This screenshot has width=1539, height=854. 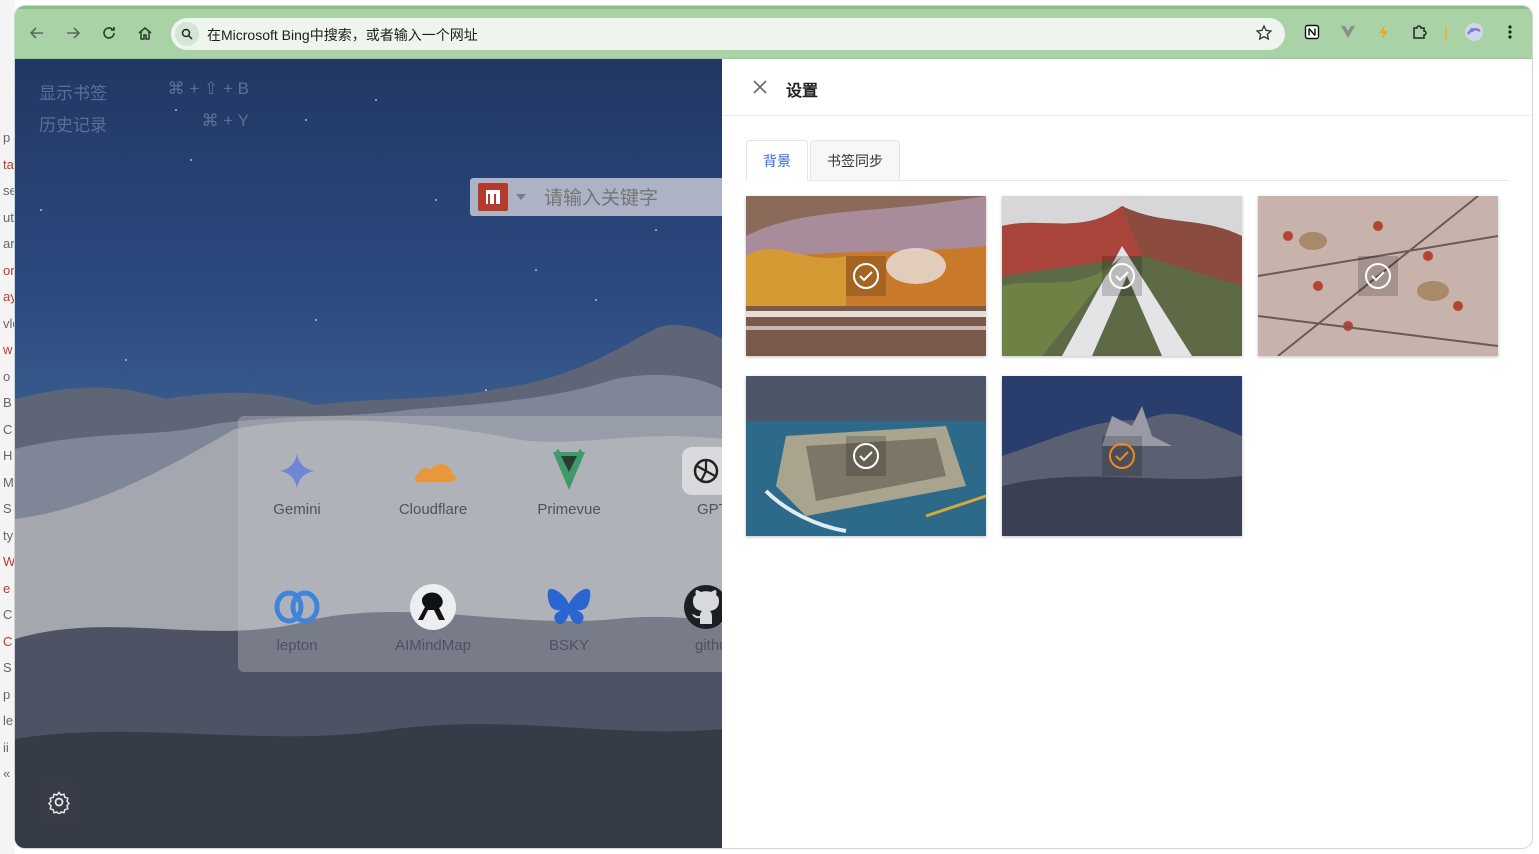 I want to click on background-window-text: w, so click(x=8, y=349).